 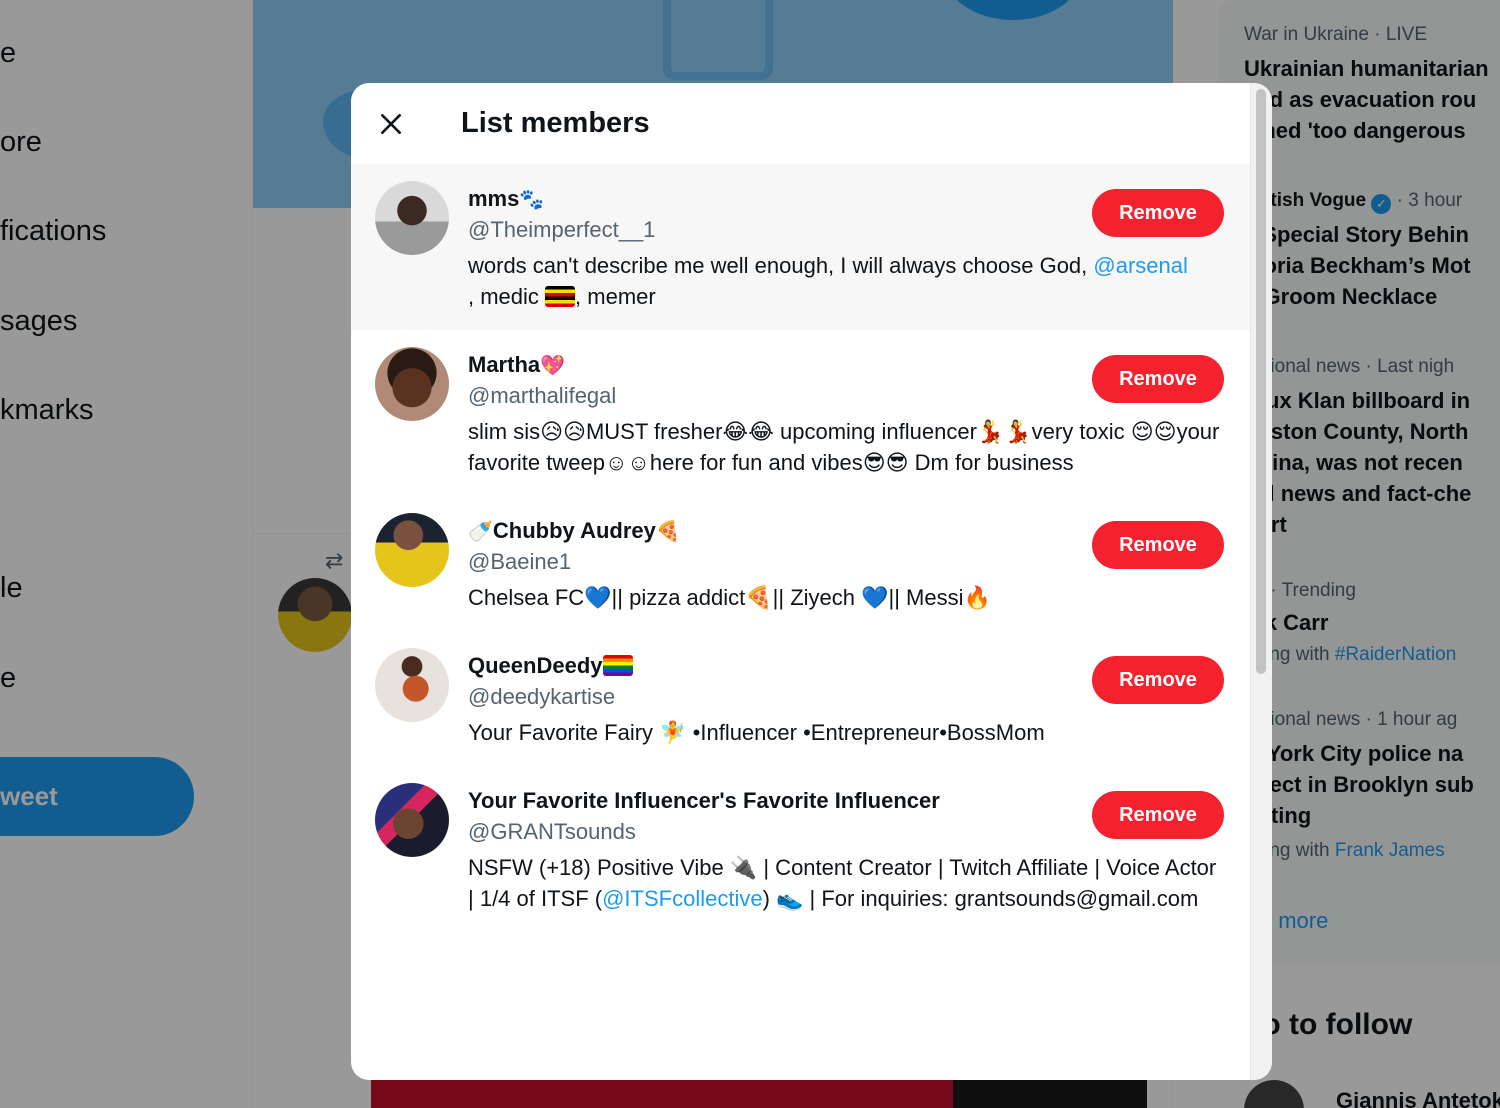 I want to click on member-name-text: mms, so click(x=494, y=198).